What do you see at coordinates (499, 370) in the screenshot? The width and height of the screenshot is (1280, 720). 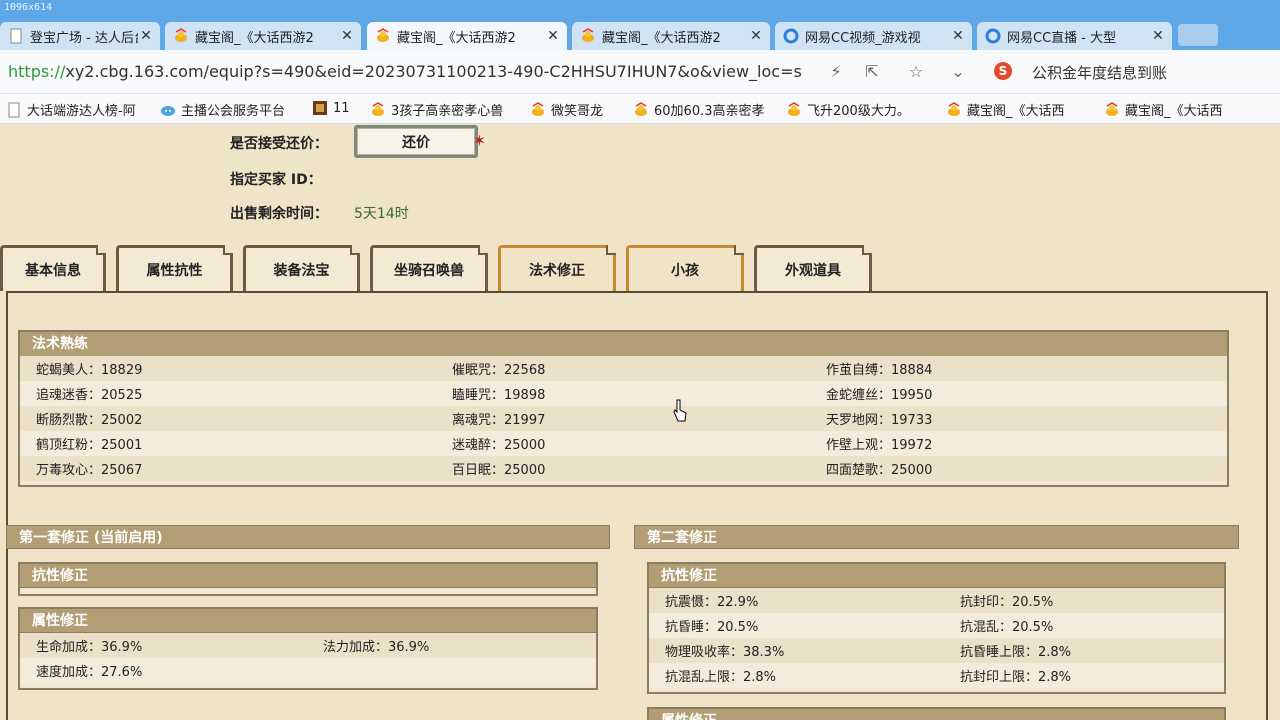 I see `table-cell: 催眠咒：22568` at bounding box center [499, 370].